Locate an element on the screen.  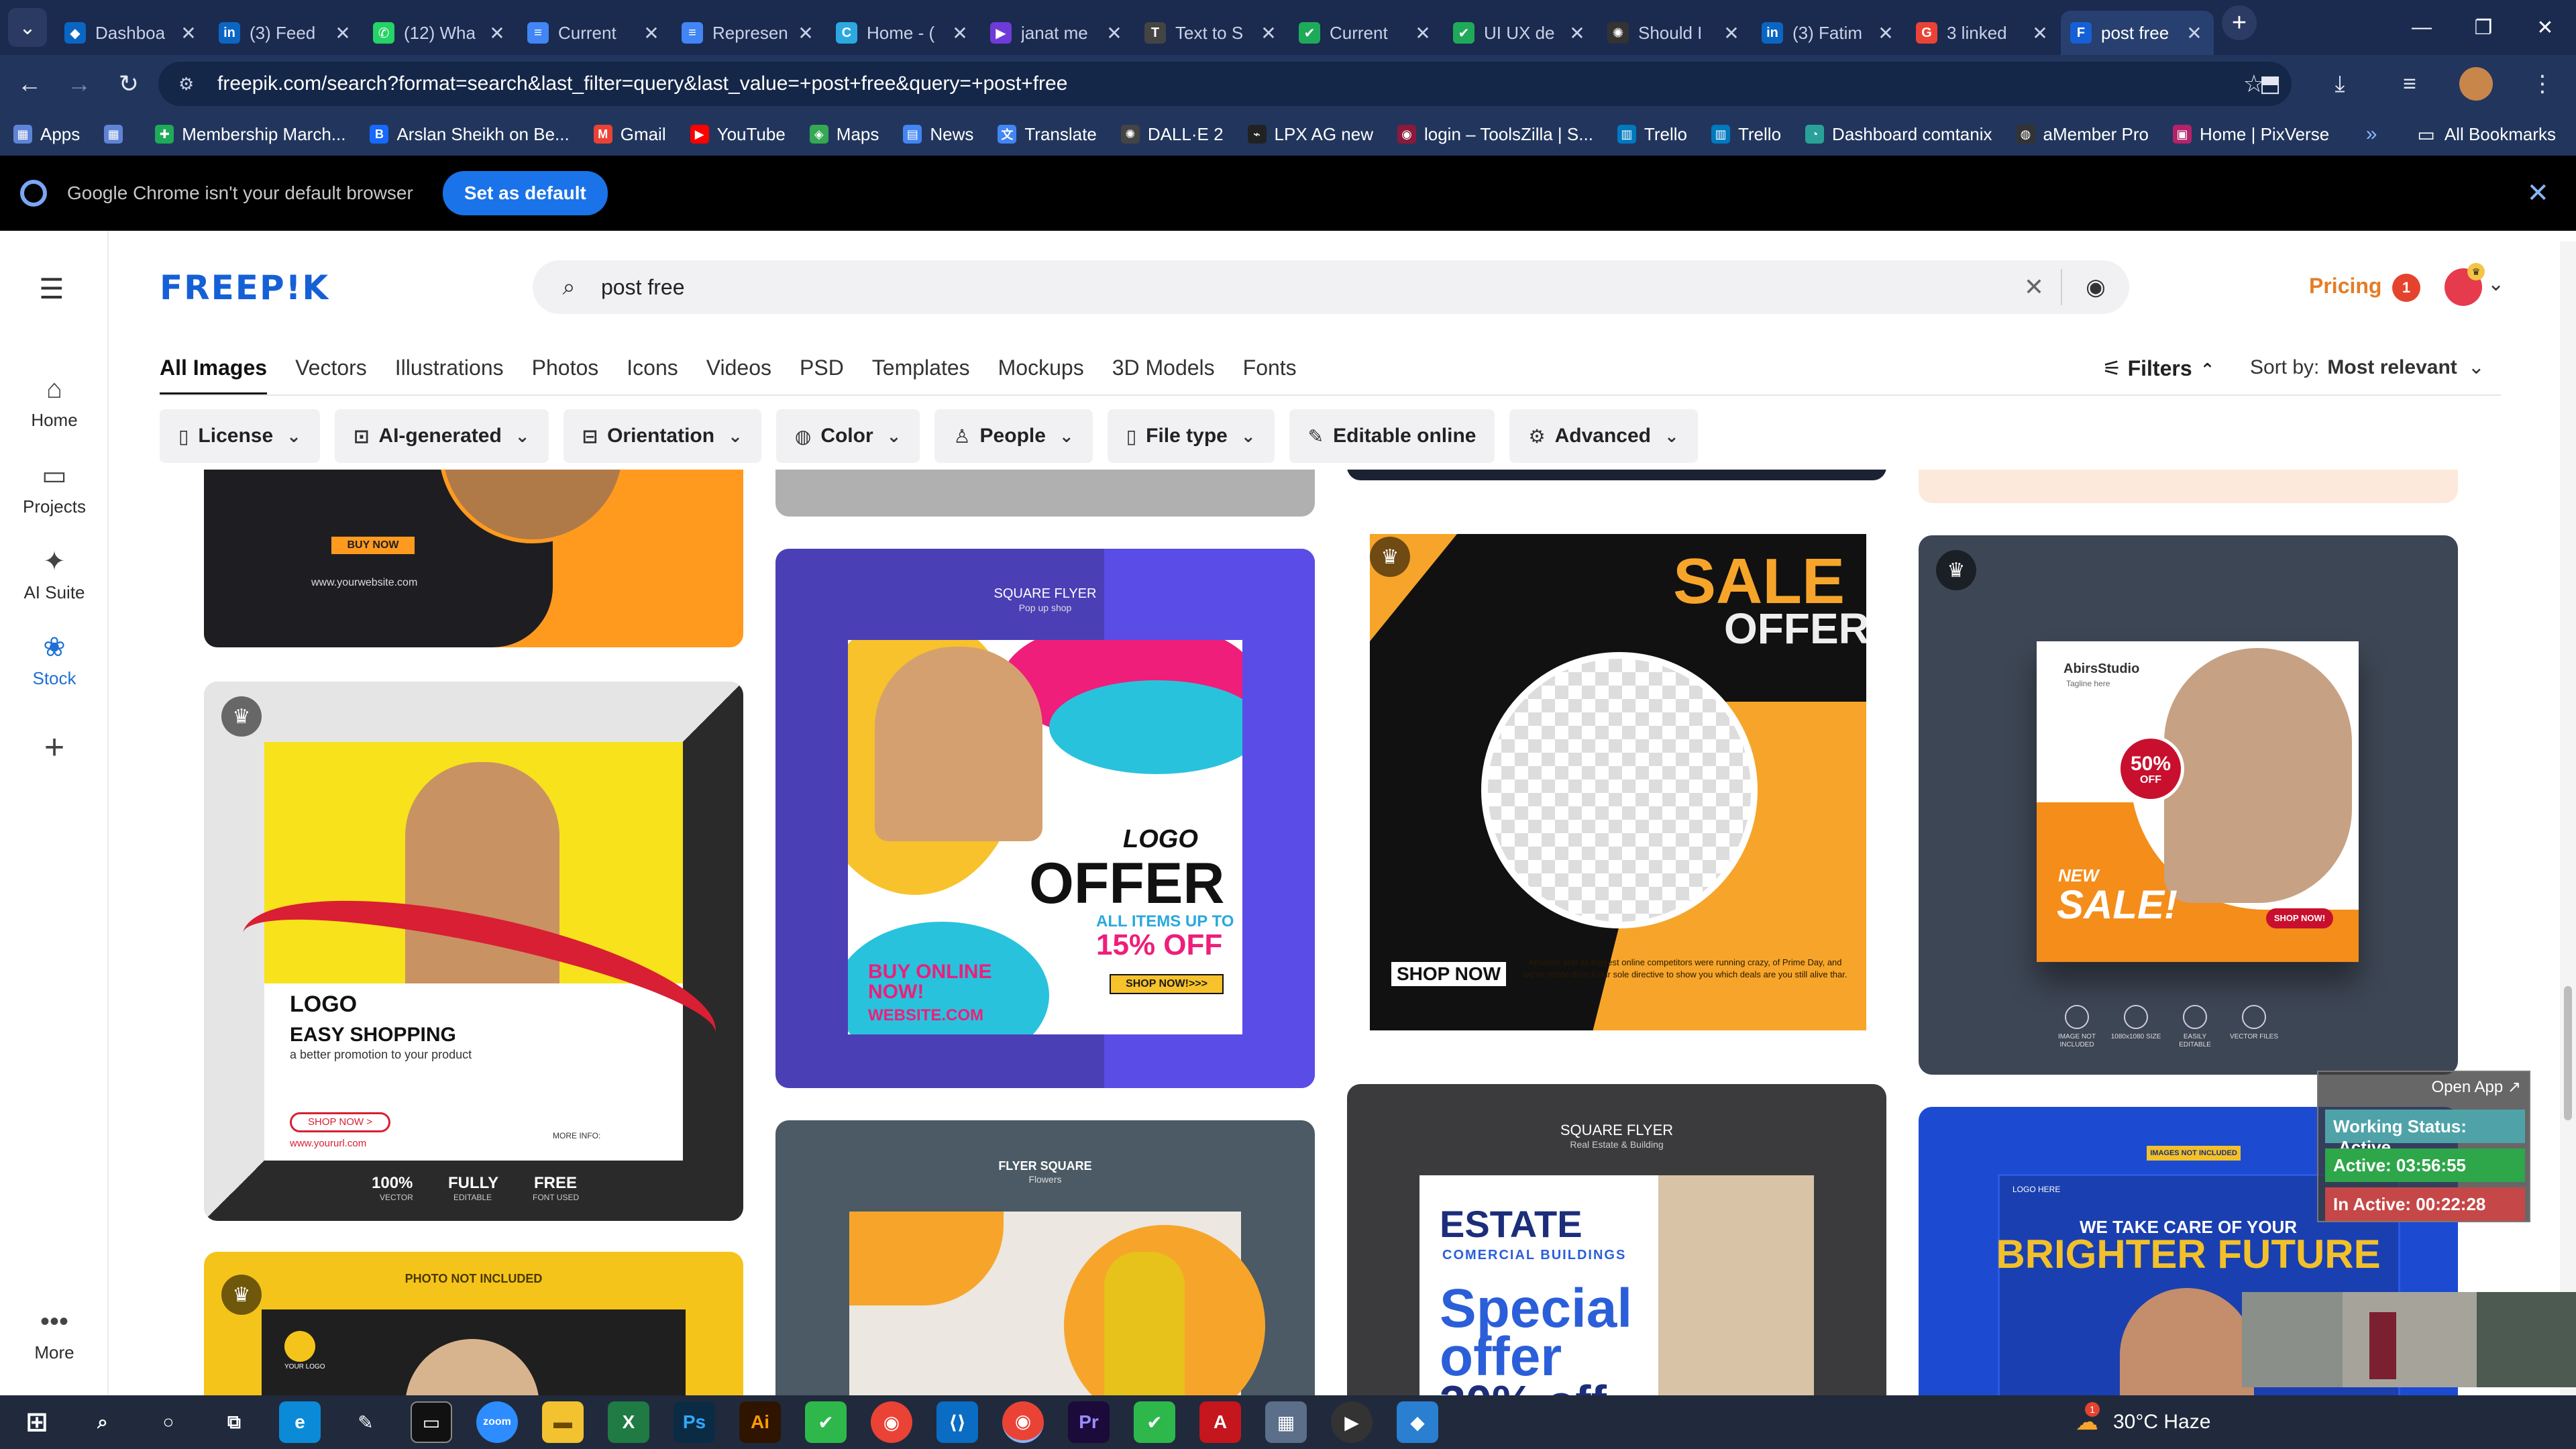
sort-by: Sort by: Most relevant ⌄ is located at coordinates (2367, 367).